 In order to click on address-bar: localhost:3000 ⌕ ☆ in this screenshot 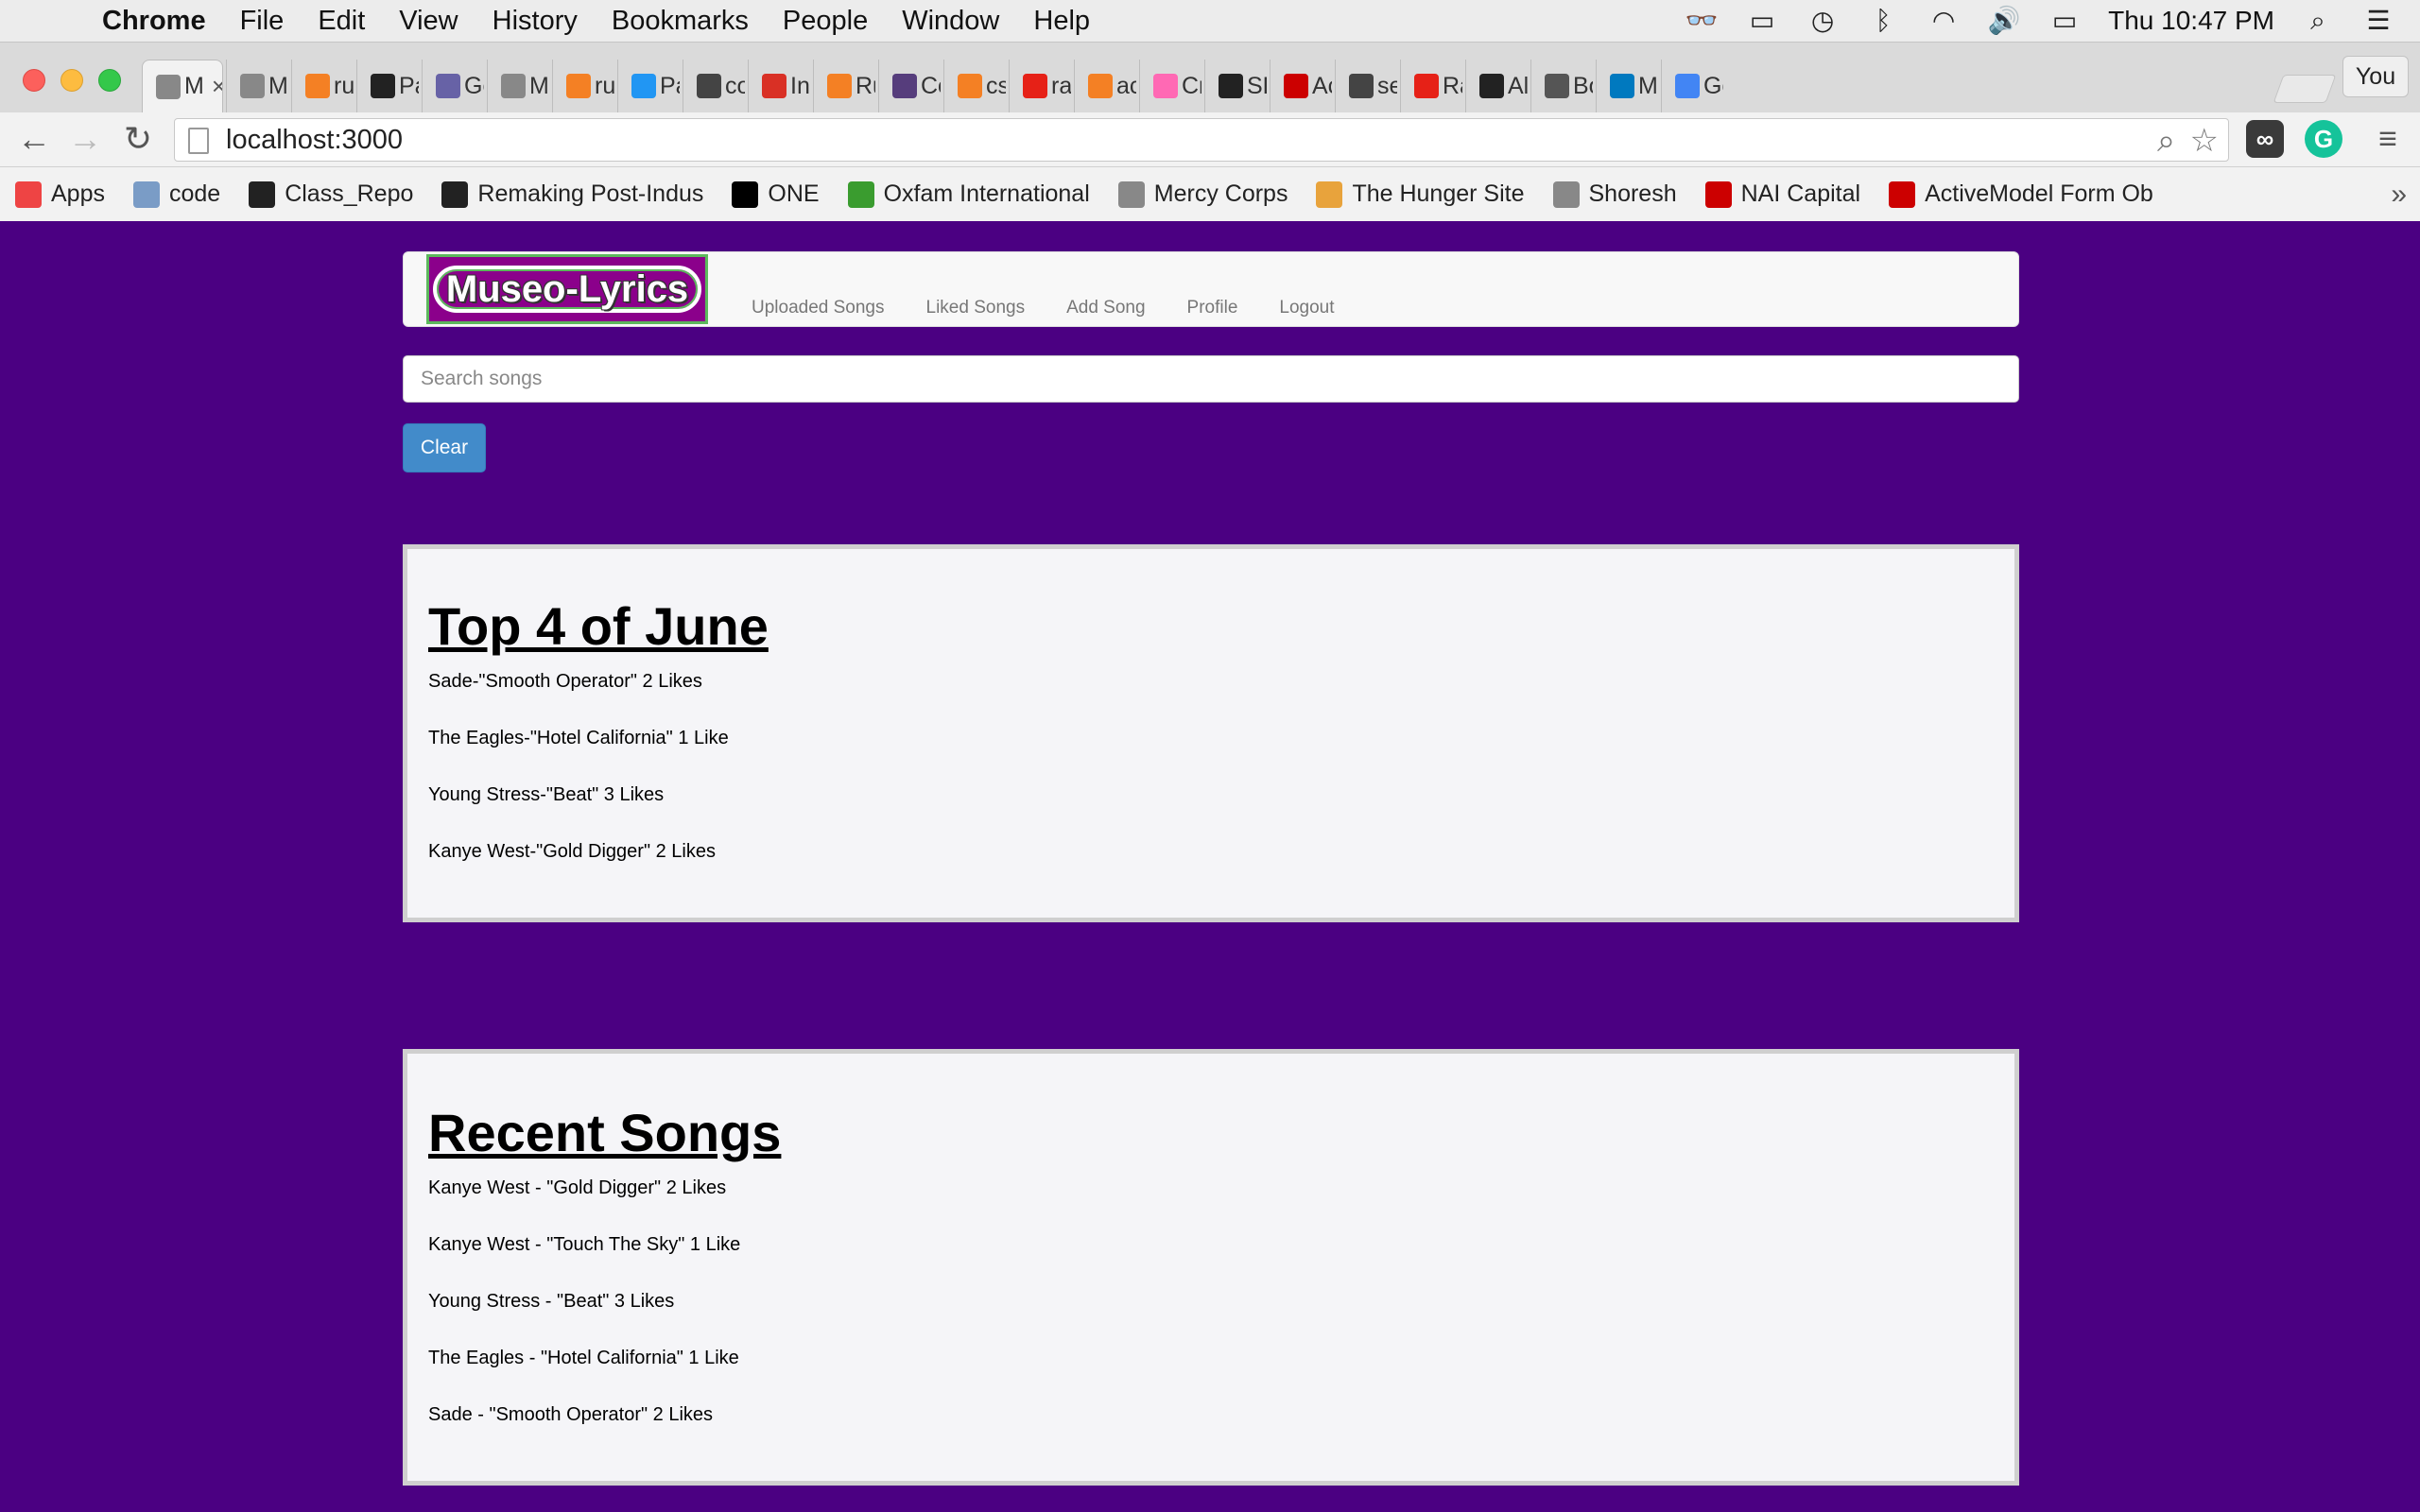, I will do `click(1201, 140)`.